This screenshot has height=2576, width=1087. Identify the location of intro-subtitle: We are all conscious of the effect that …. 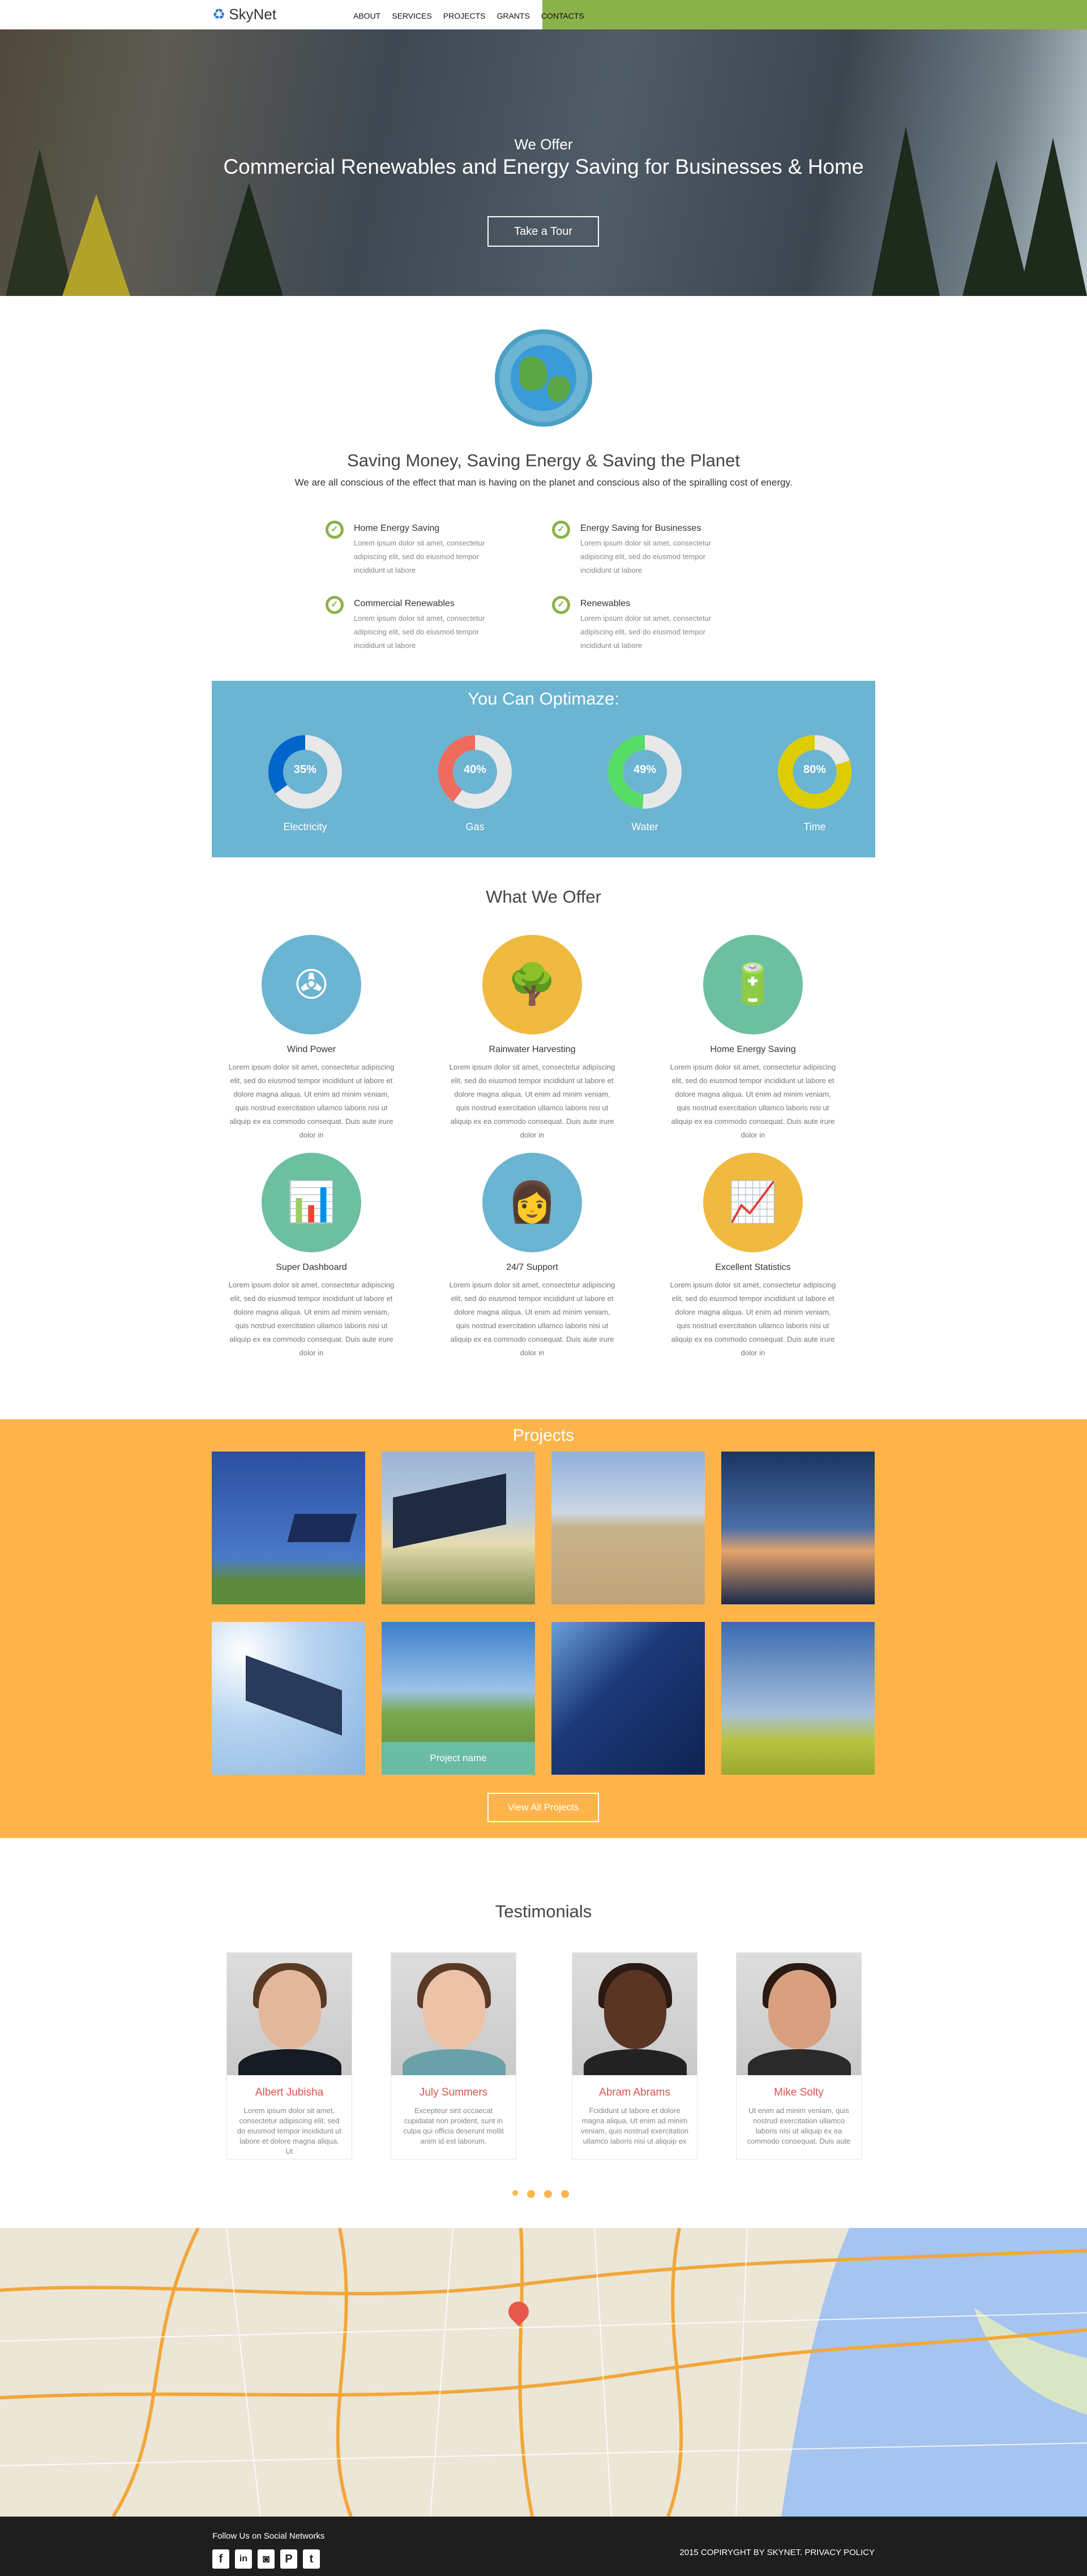
(543, 482).